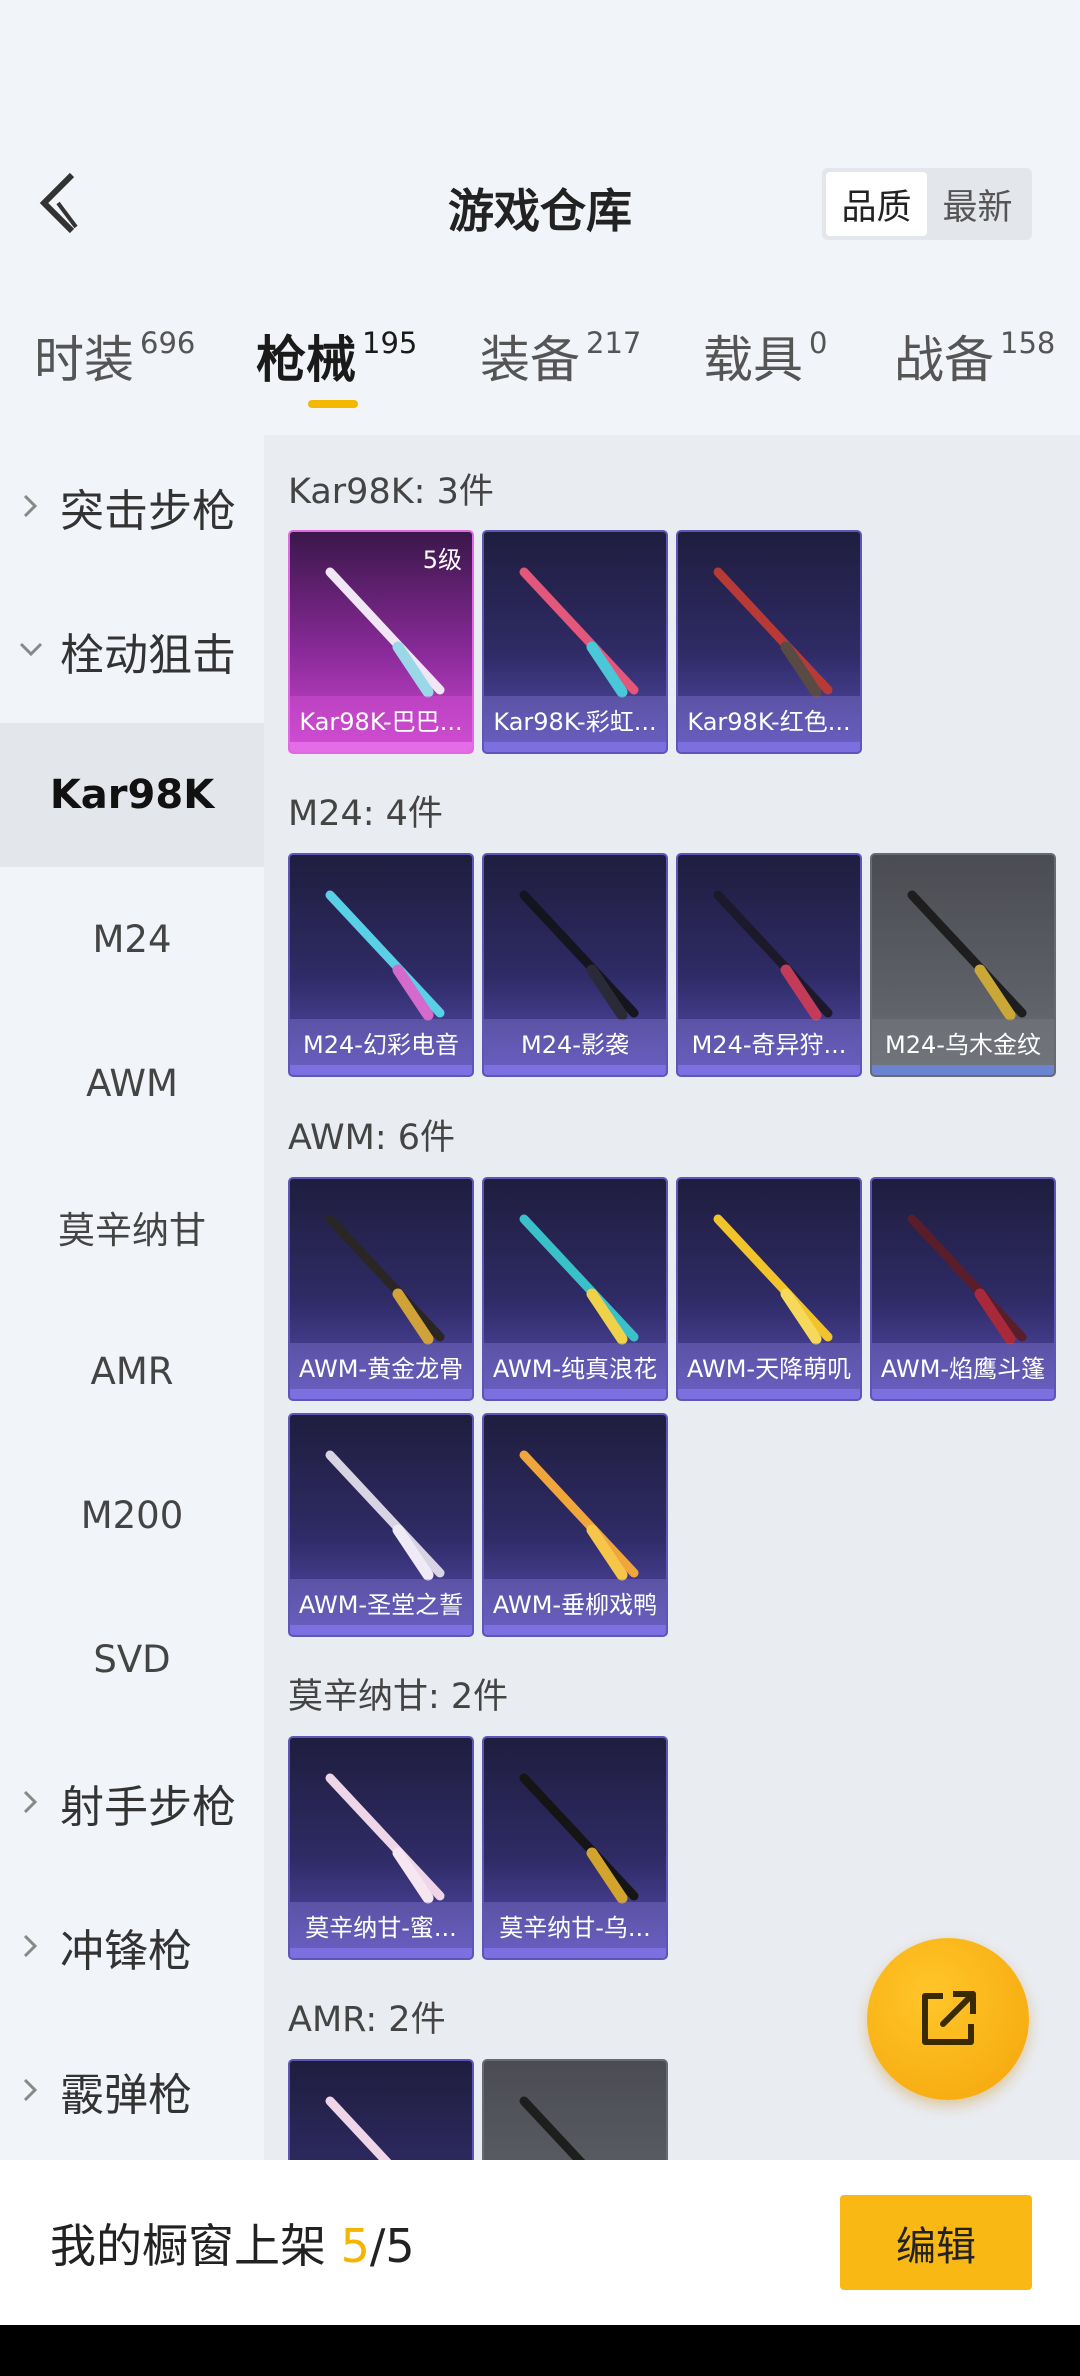 Image resolution: width=1080 pixels, height=2376 pixels. What do you see at coordinates (392, 2246) in the screenshot?
I see `showcase-total: /5` at bounding box center [392, 2246].